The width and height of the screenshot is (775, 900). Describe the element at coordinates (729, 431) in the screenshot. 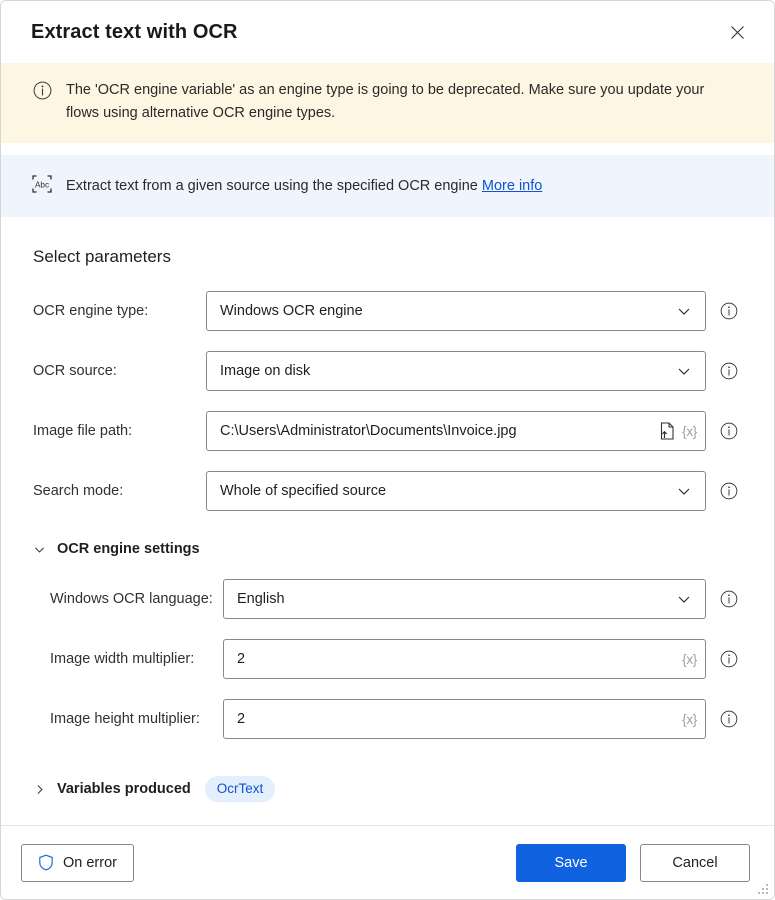

I see `info-icon-image-file-path` at that location.